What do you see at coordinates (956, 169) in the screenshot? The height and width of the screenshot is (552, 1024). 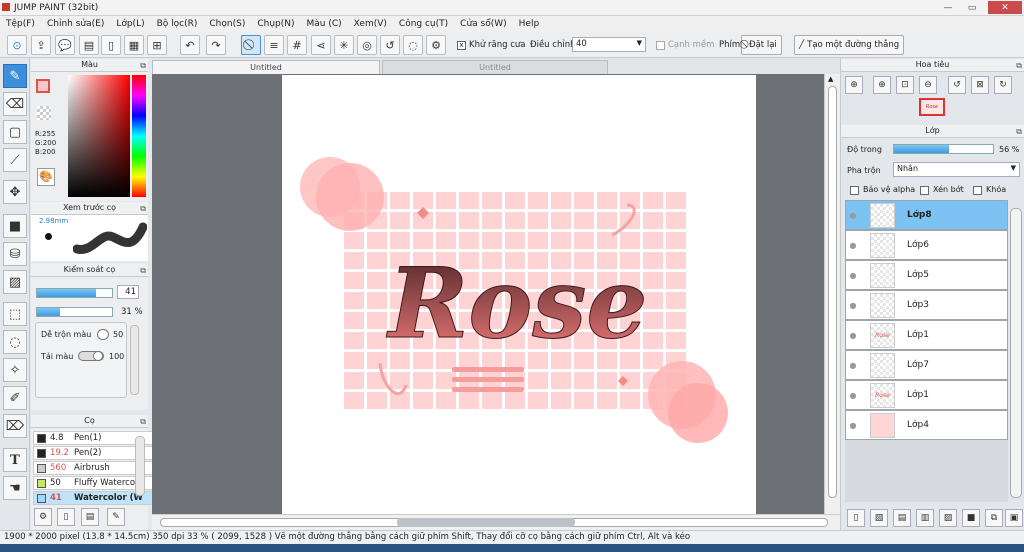 I see `blend-mode-select: Nhân ▼` at bounding box center [956, 169].